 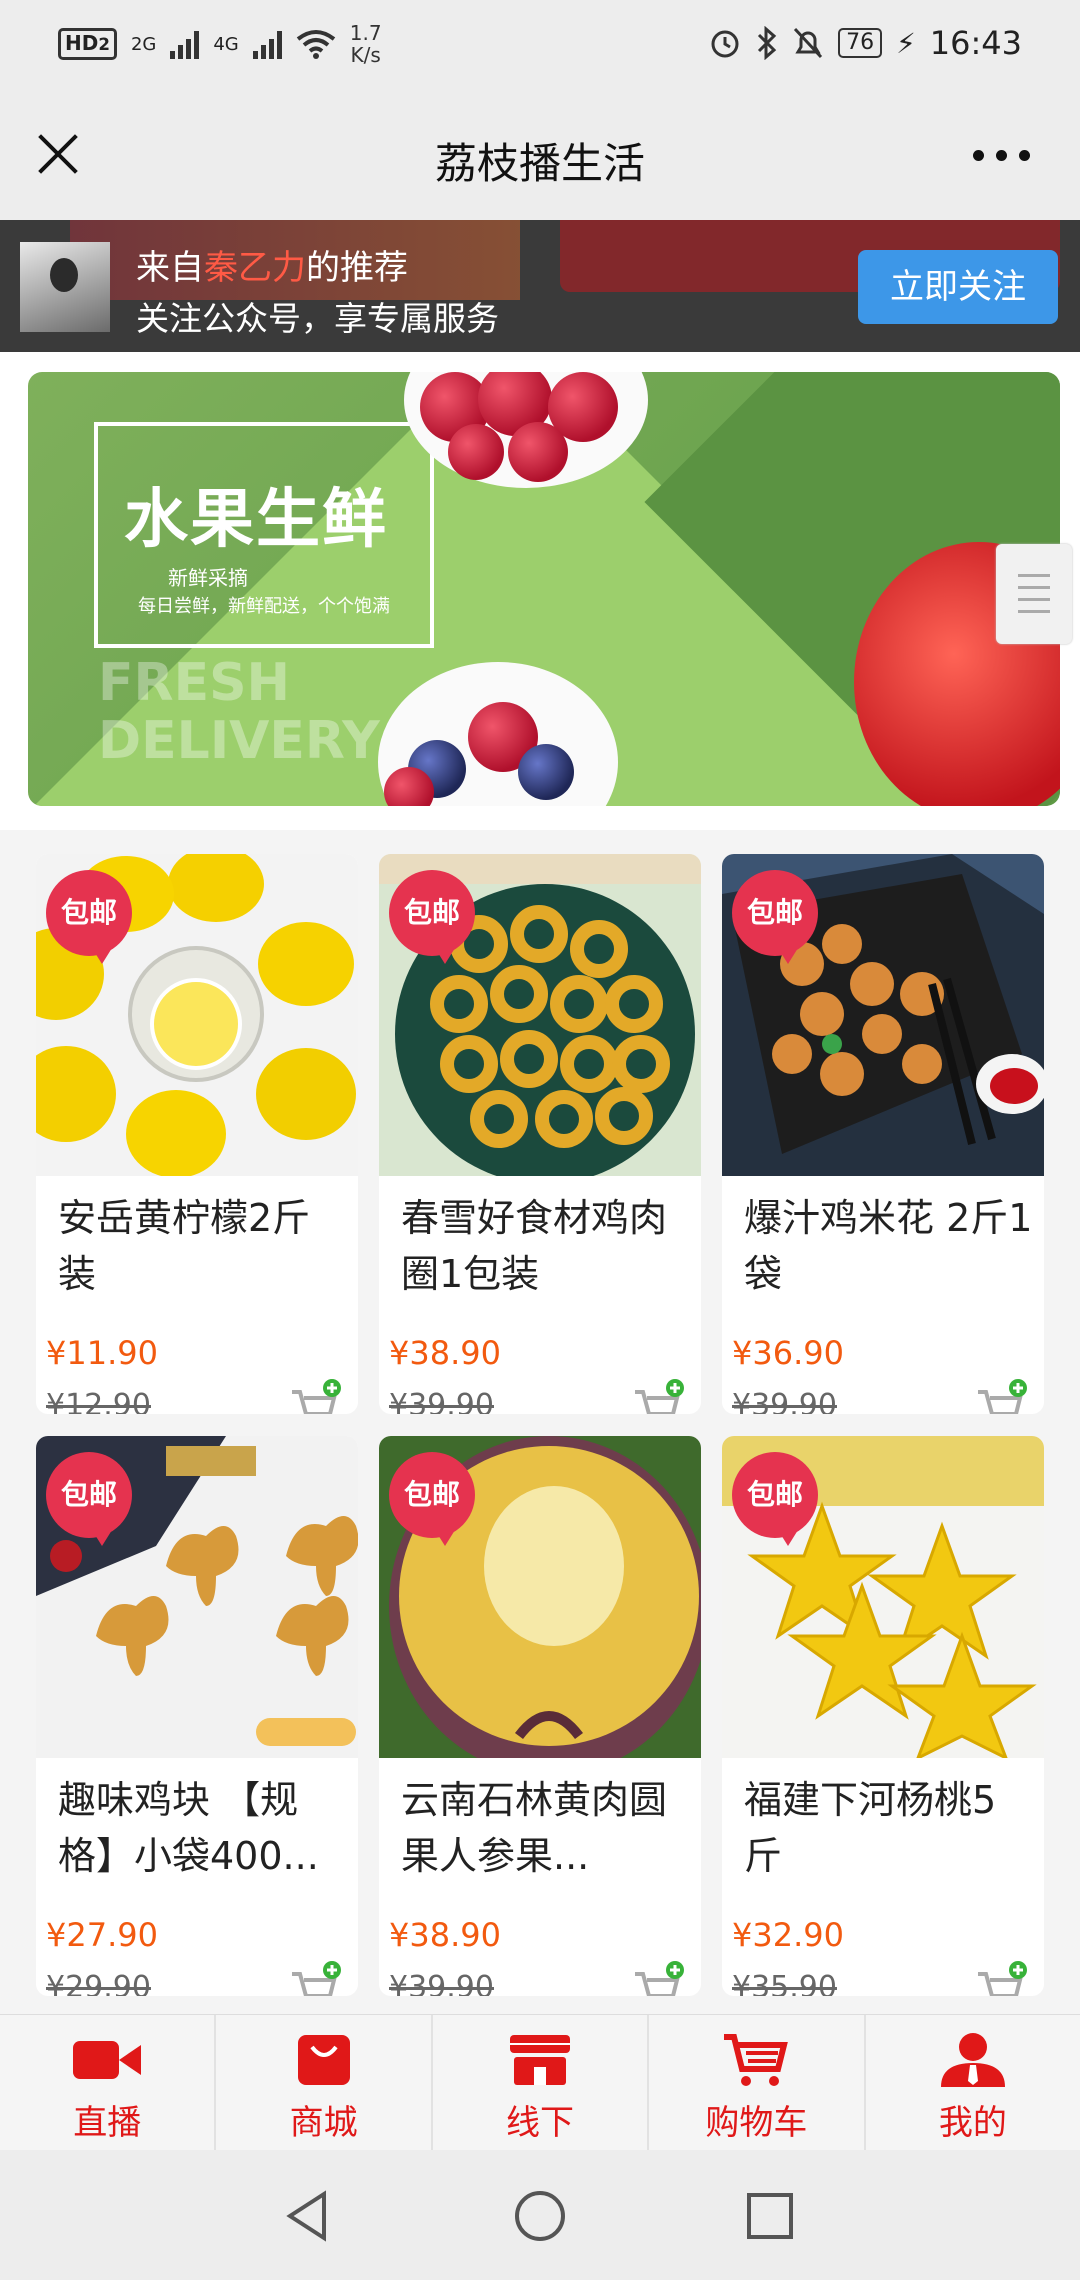 I want to click on hero-tagline: 每日尝鲜，新鲜配送，个个饱满, so click(x=264, y=606).